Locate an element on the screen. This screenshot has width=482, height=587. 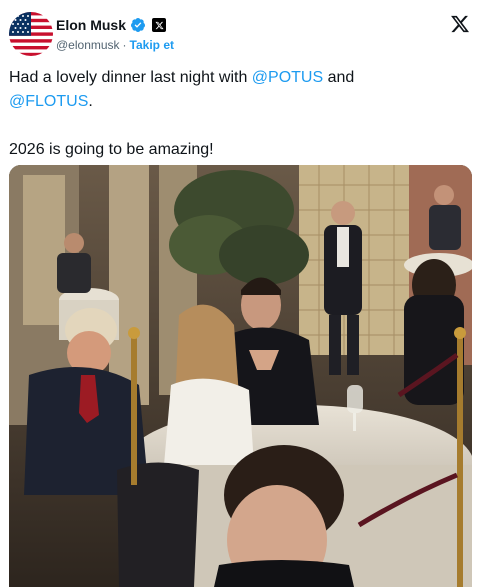
mention-potus-link: @POTUS is located at coordinates (287, 77).